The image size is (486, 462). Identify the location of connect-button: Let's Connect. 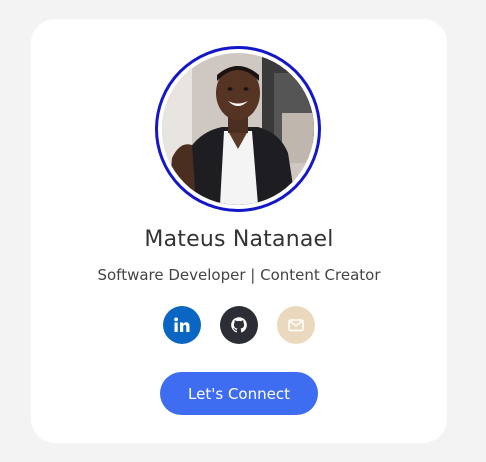
(239, 393).